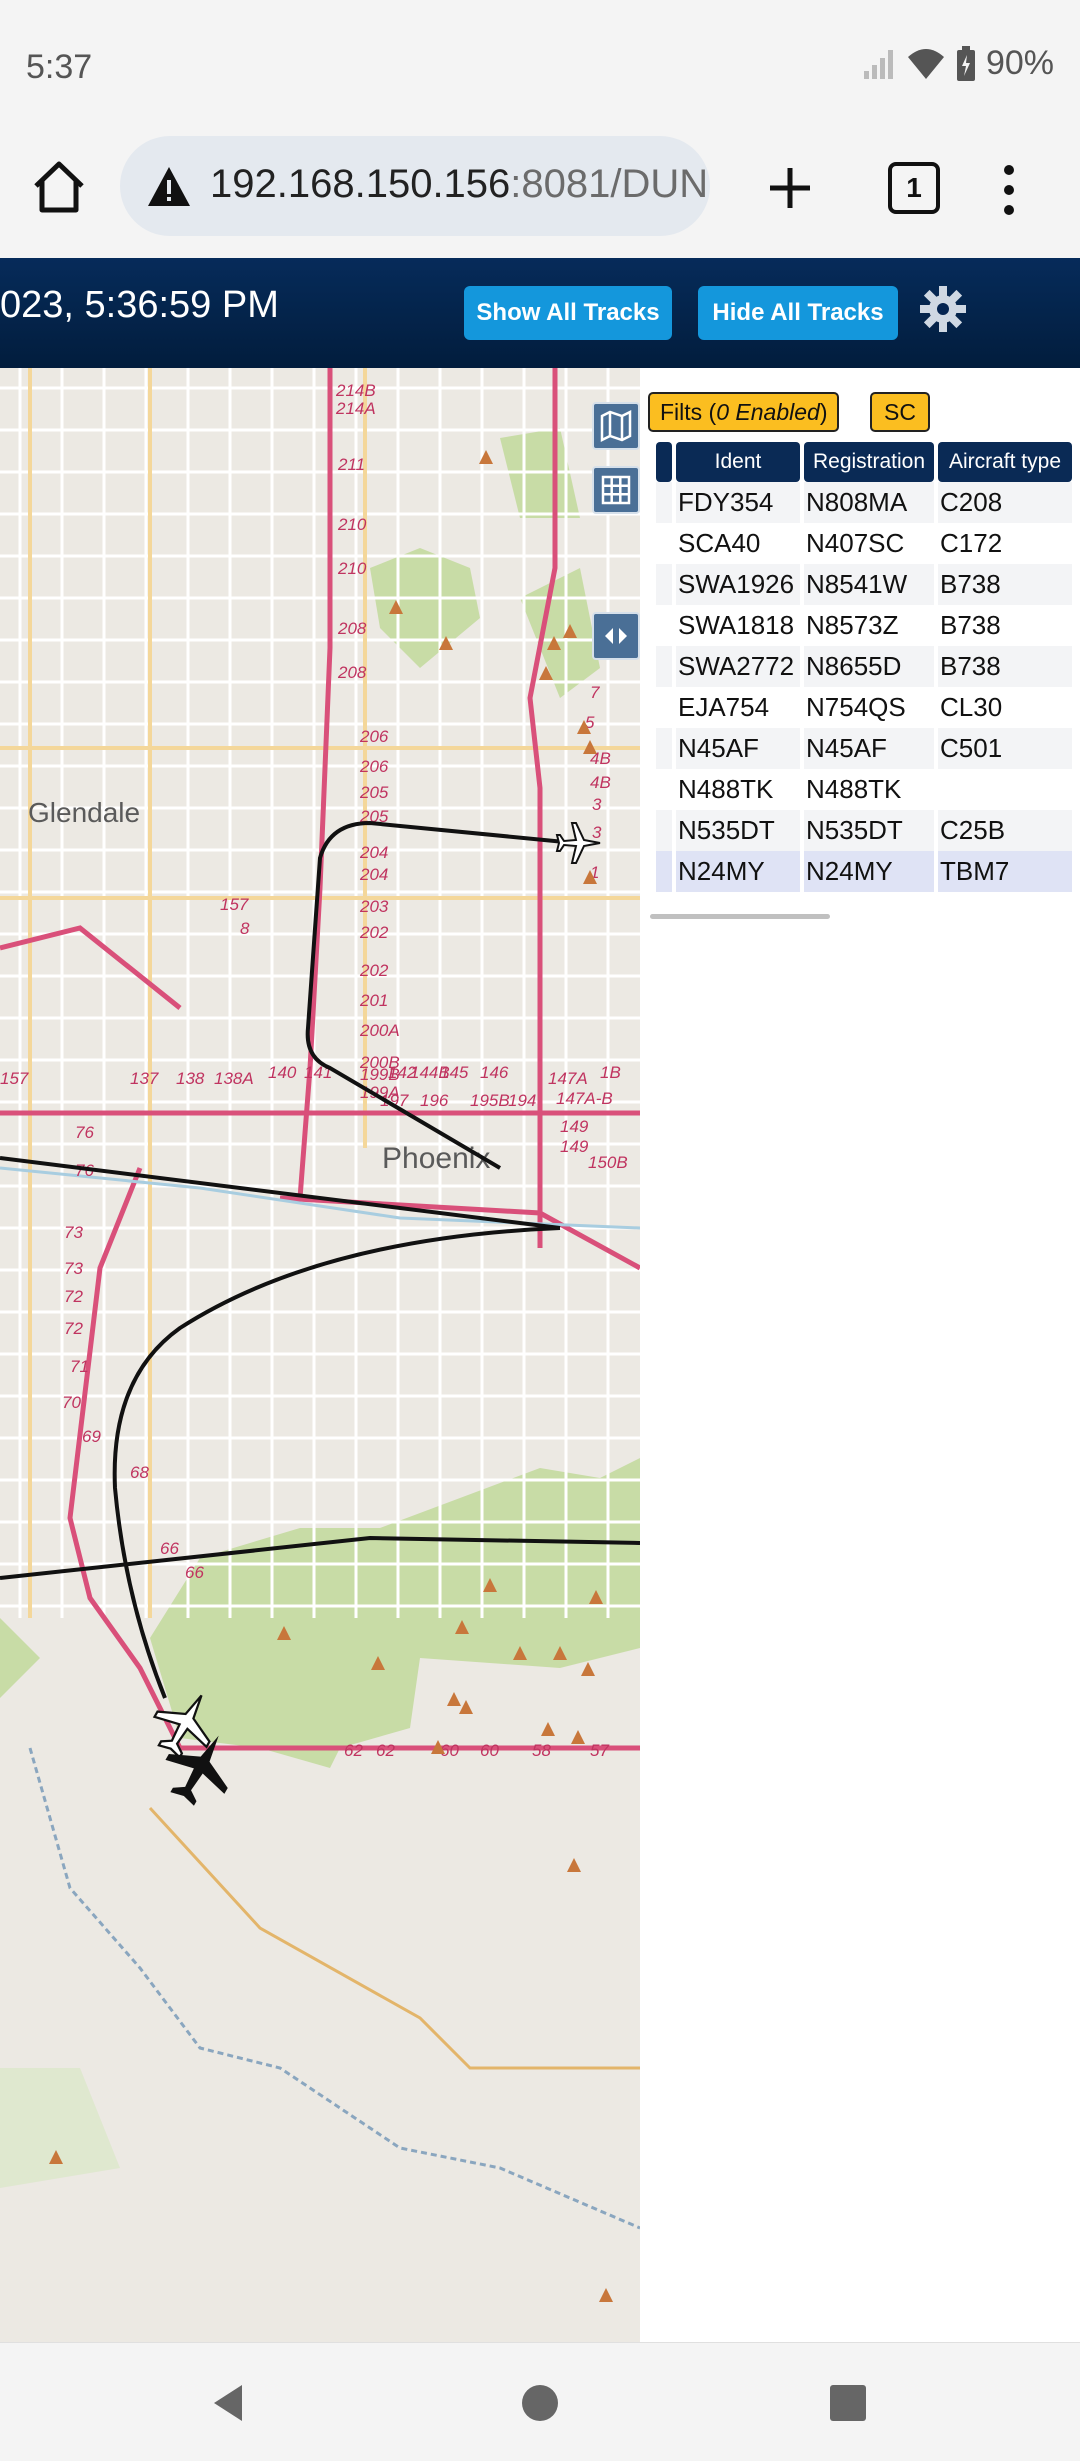 This screenshot has width=1080, height=2461. I want to click on mile-marker: 205, so click(374, 792).